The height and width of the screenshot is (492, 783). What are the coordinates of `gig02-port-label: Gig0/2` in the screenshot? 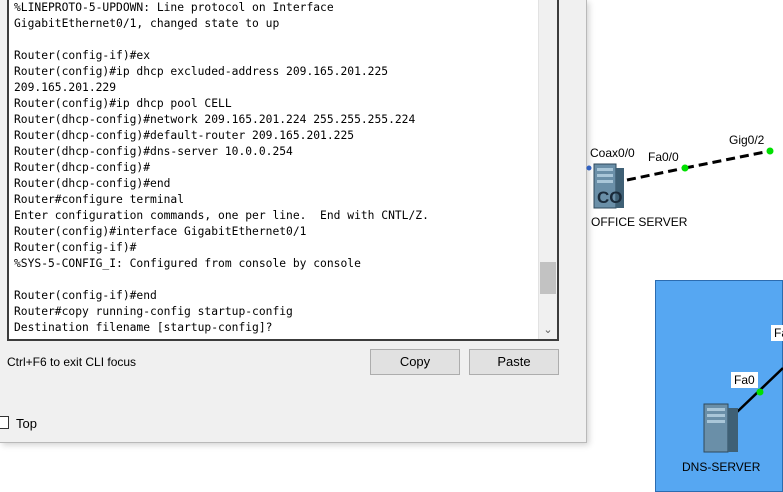 It's located at (747, 140).